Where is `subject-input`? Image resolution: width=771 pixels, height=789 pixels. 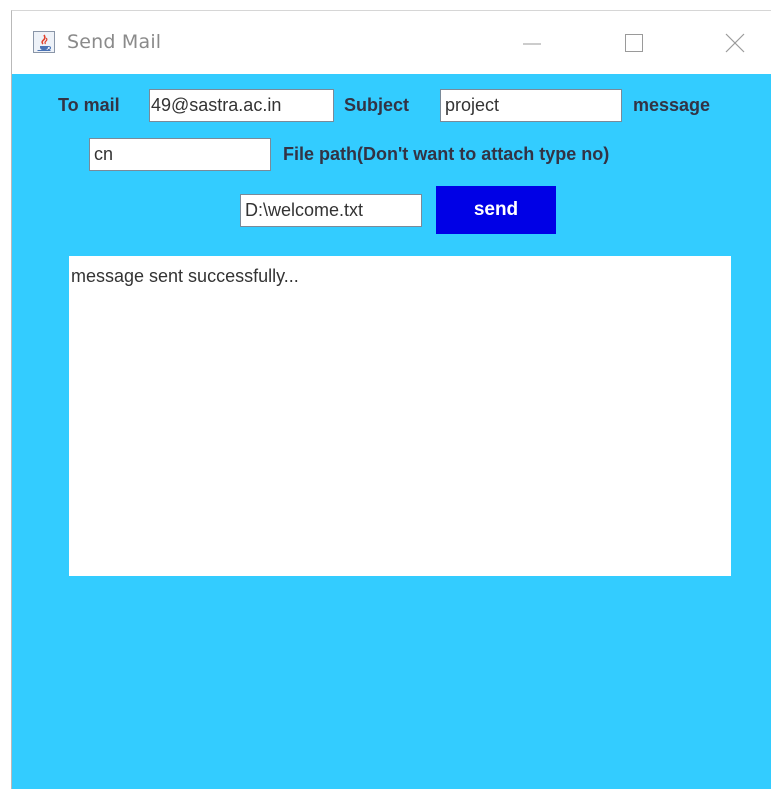 subject-input is located at coordinates (531, 105).